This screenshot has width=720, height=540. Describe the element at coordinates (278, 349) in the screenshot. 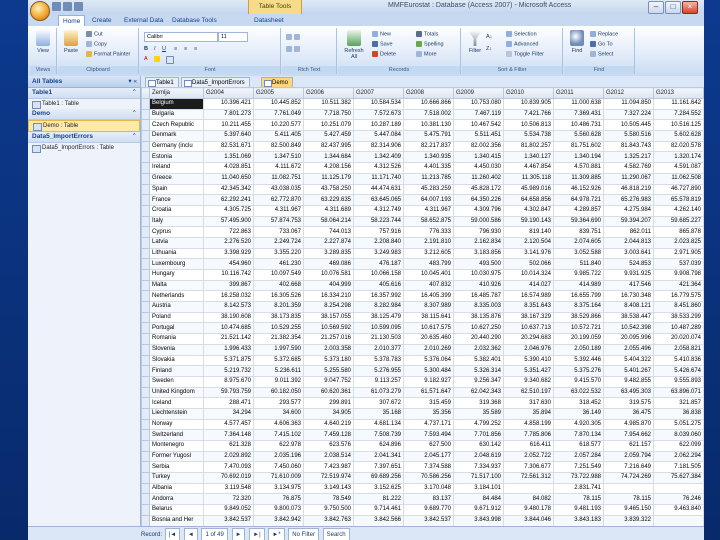

I see `population-cell: 1.997.590` at that location.